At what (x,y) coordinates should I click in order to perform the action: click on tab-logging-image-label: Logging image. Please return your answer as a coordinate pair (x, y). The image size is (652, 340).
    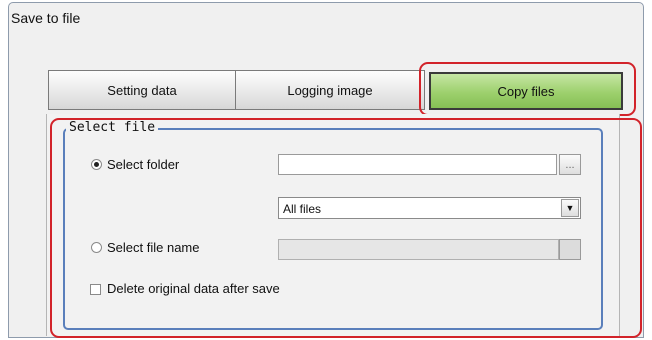
    Looking at the image, I should click on (330, 90).